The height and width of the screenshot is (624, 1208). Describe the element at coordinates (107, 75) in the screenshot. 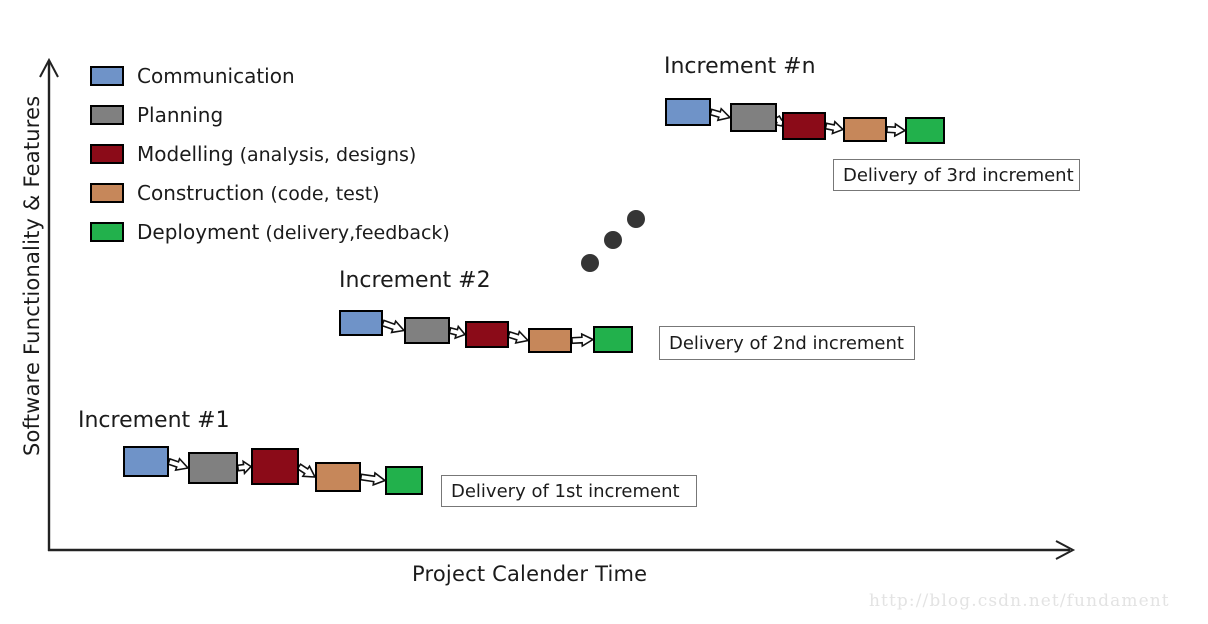

I see `communication-swatch` at that location.